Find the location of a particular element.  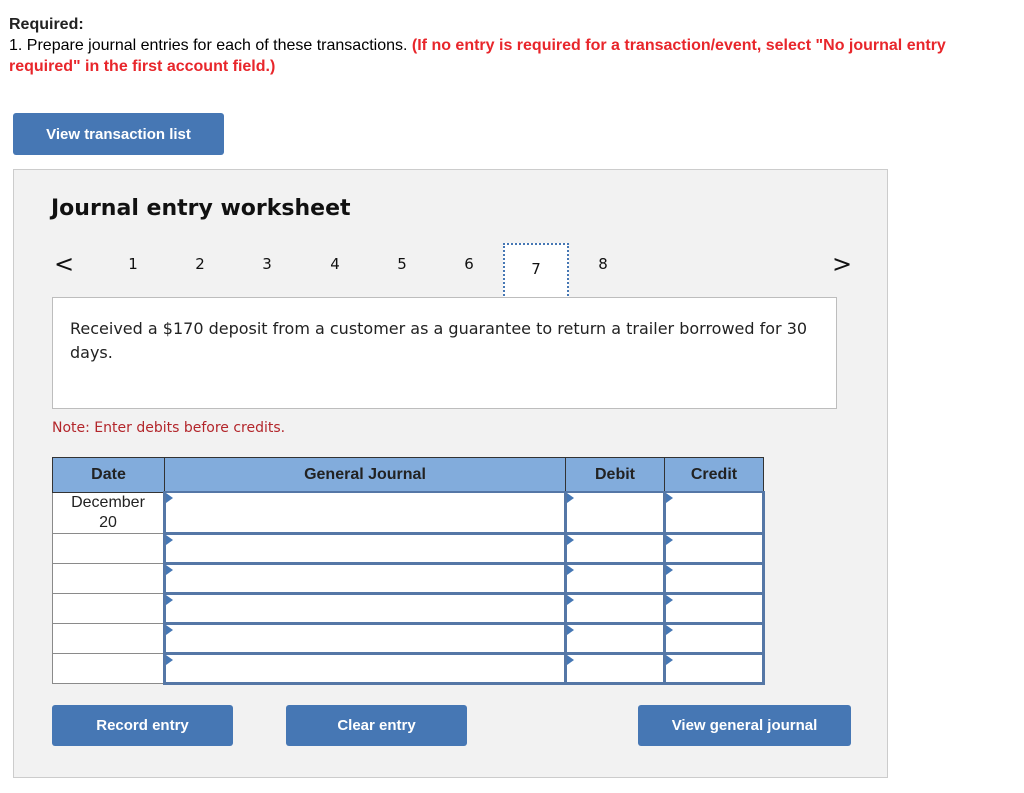

date-month: December is located at coordinates (108, 502).